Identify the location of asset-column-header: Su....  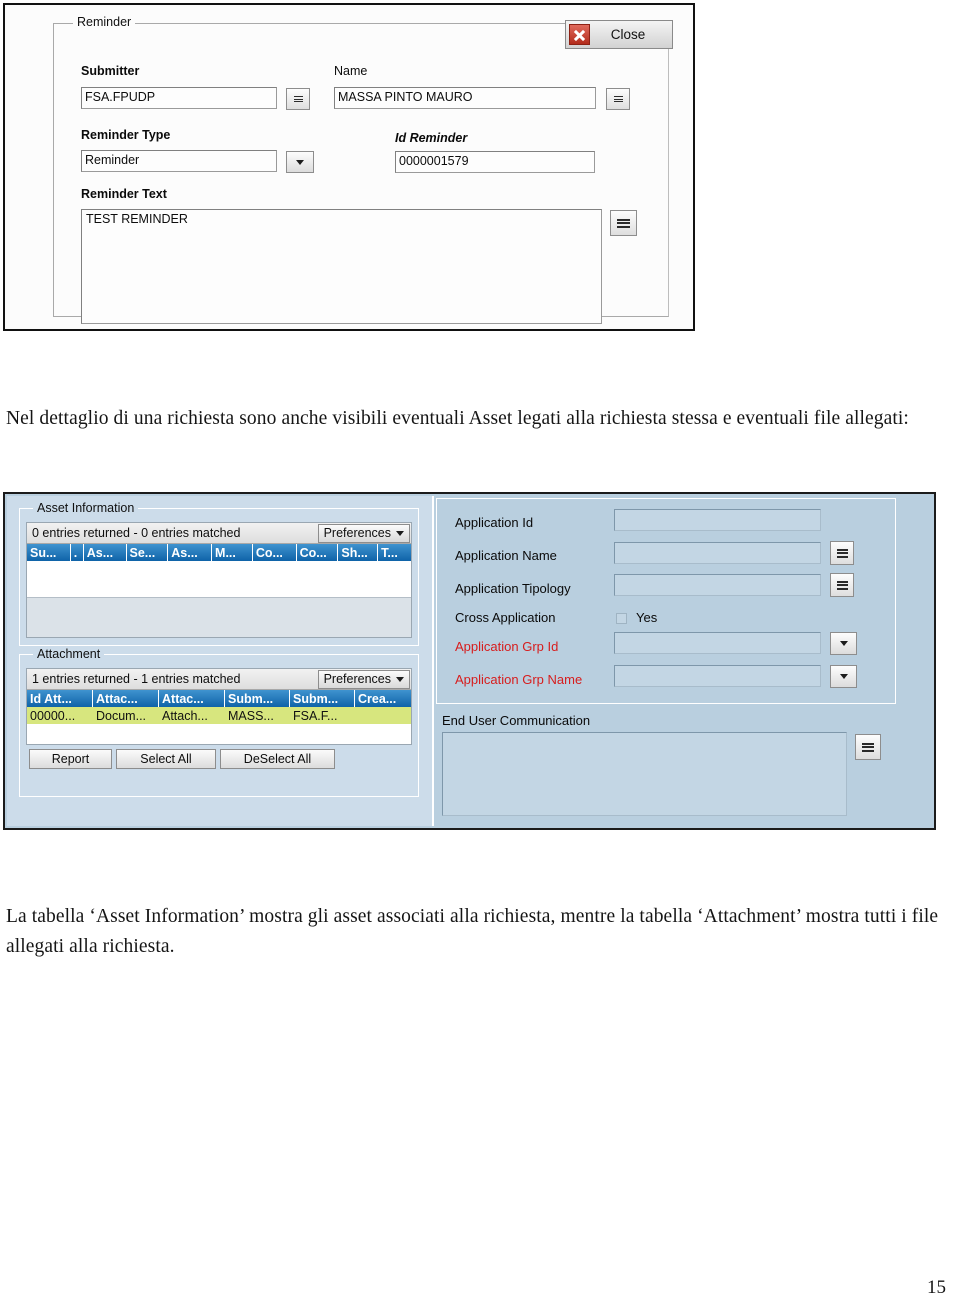
(49, 552).